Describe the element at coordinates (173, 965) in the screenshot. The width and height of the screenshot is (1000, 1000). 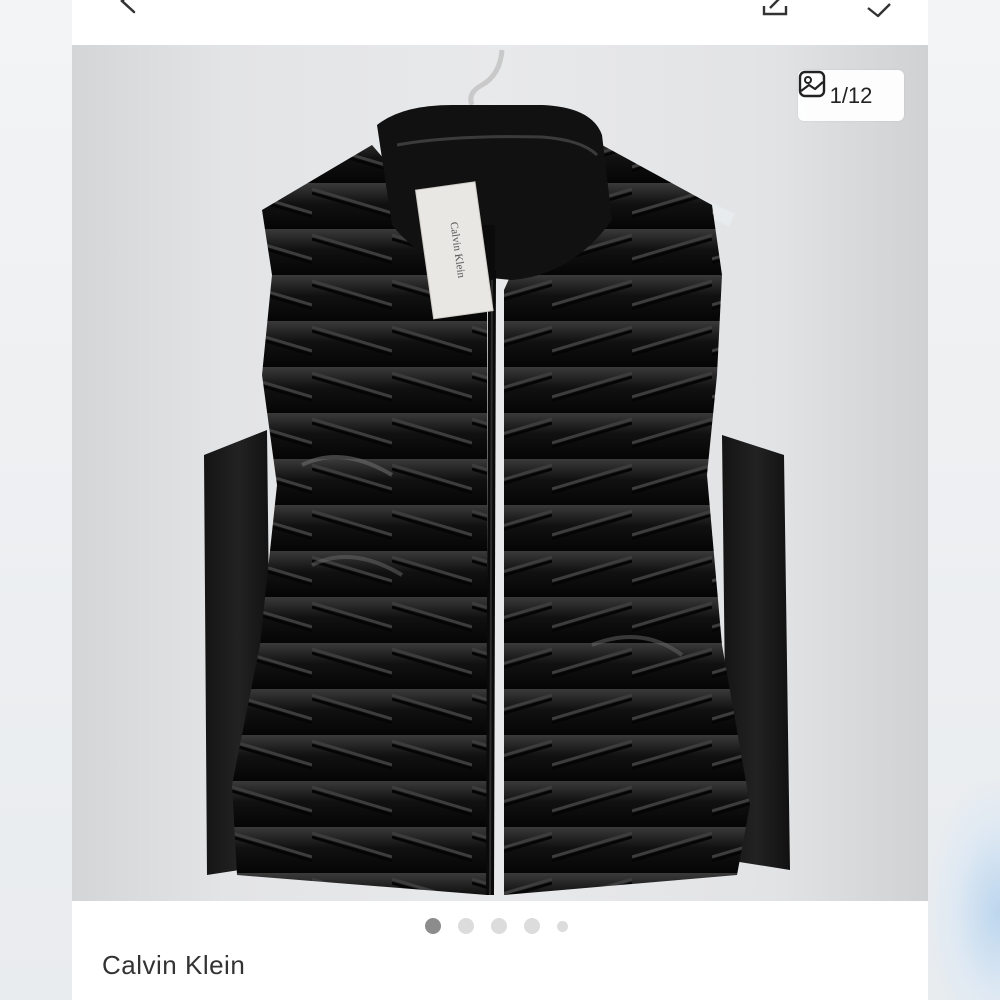
I see `brand-name: Calvin Klein` at that location.